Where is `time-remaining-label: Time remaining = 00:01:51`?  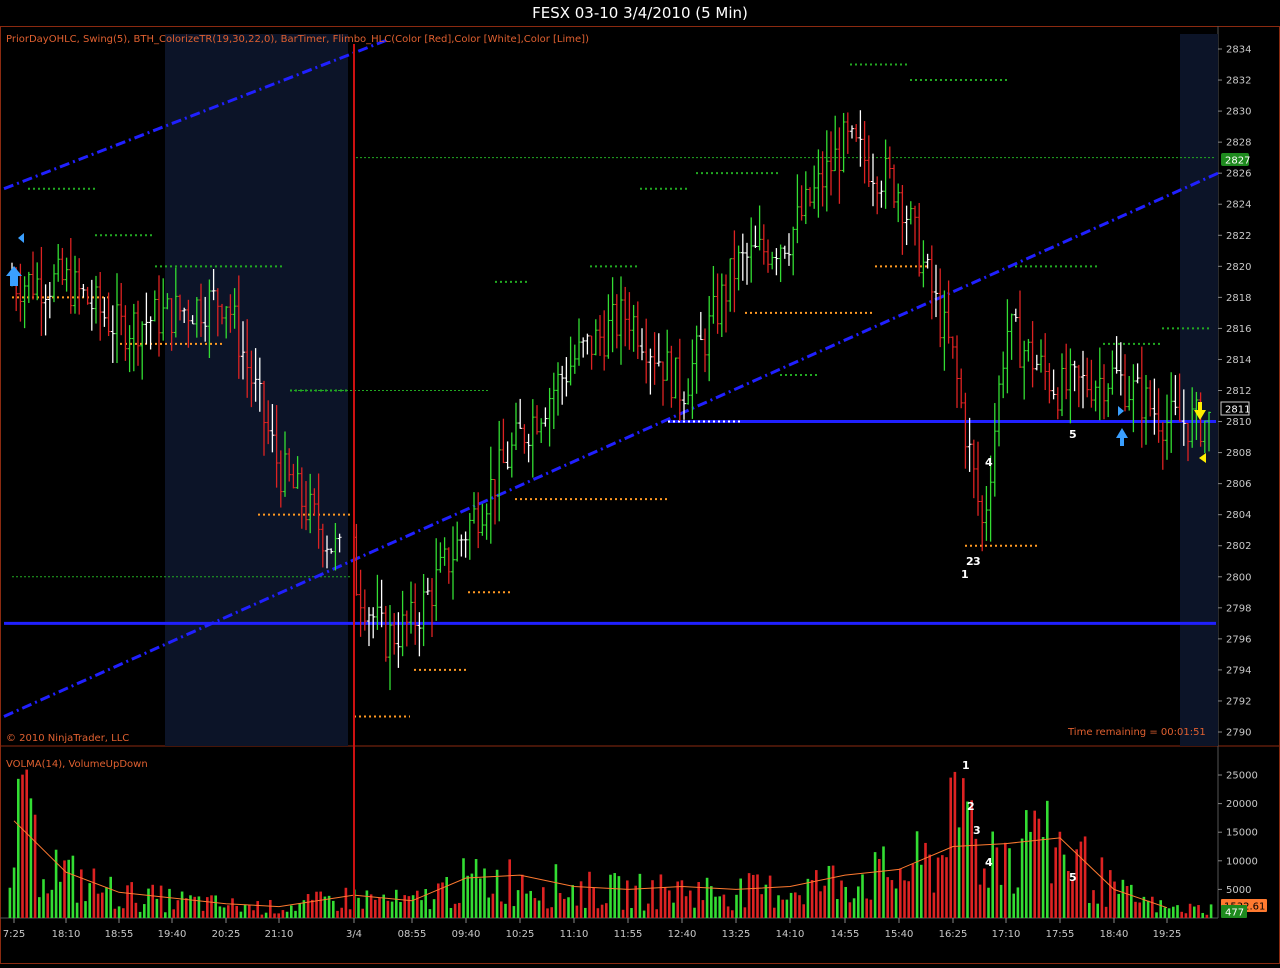 time-remaining-label: Time remaining = 00:01:51 is located at coordinates (1136, 732).